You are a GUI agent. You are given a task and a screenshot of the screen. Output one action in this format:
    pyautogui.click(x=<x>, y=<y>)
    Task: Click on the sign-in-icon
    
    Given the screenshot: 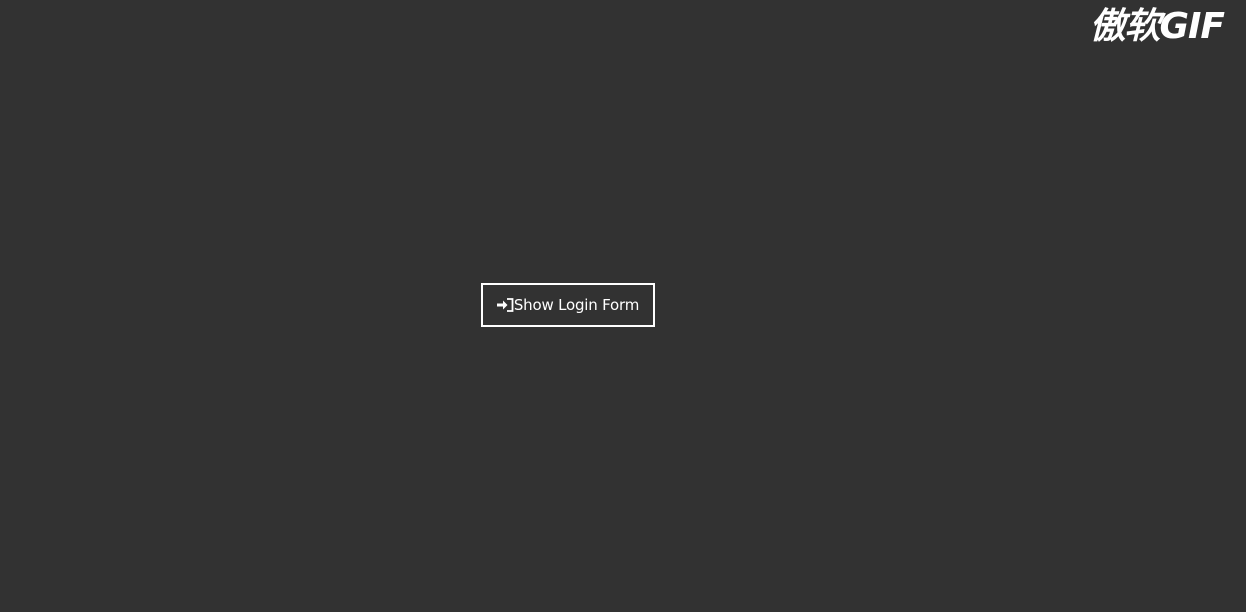 What is the action you would take?
    pyautogui.click(x=505, y=305)
    